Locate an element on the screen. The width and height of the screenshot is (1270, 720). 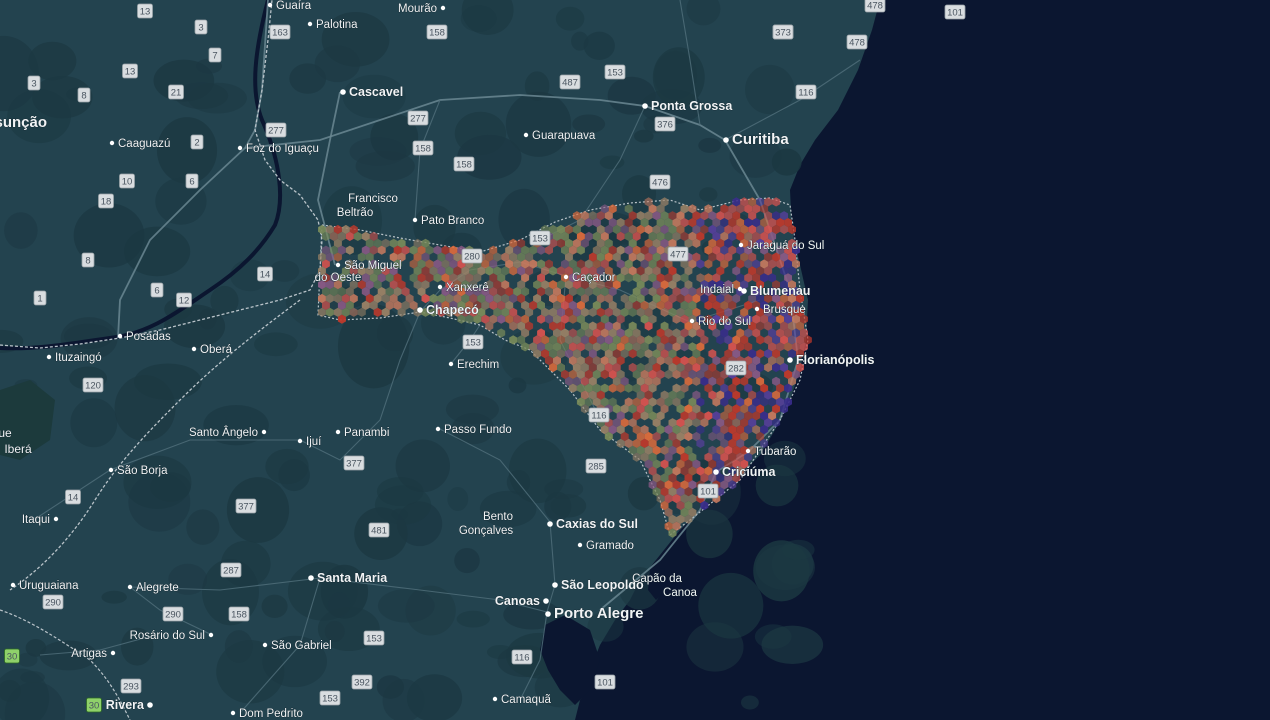
svg-text: 287 is located at coordinates (231, 571).